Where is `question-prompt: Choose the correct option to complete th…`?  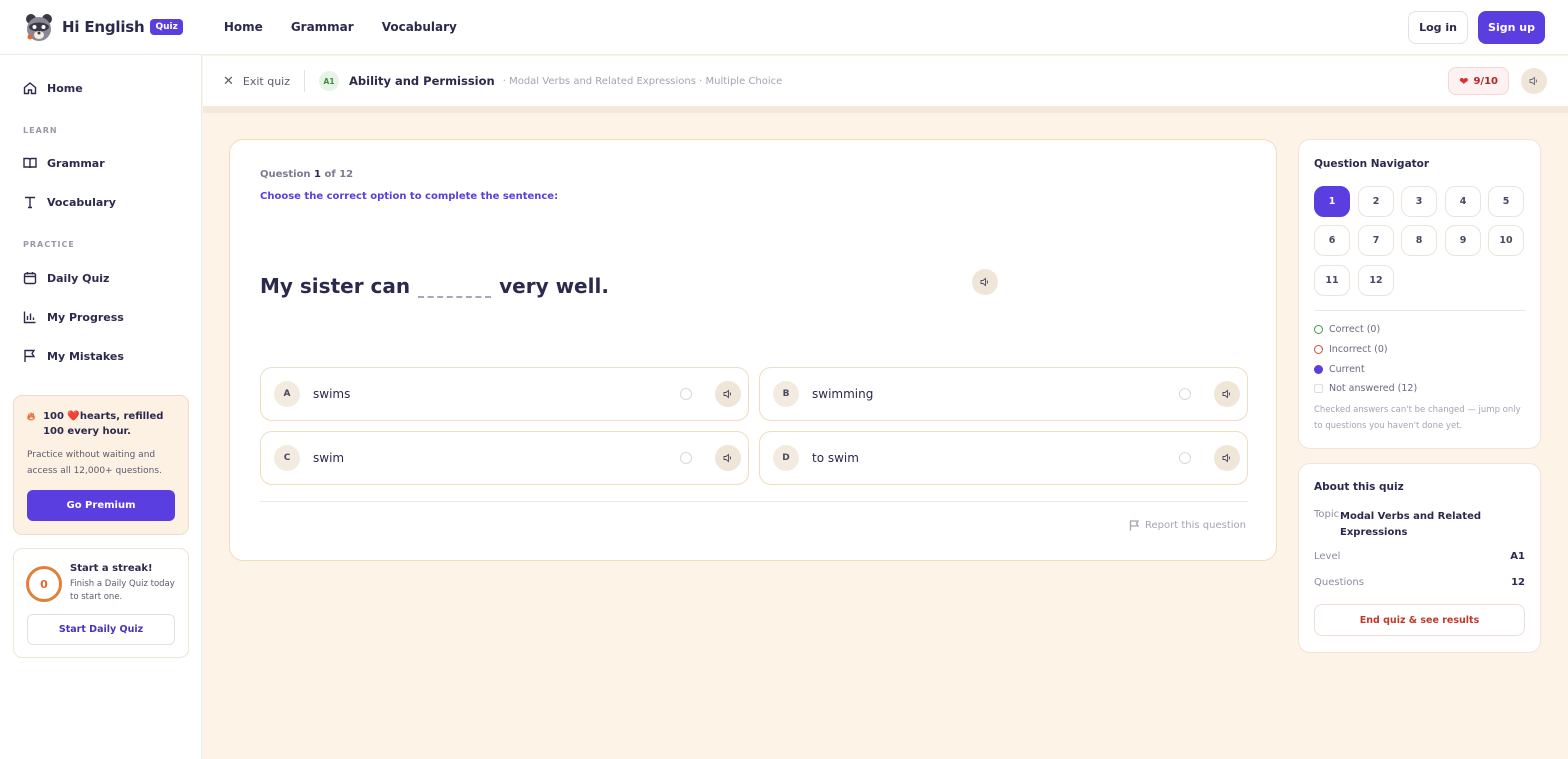
question-prompt: Choose the correct option to complete th… is located at coordinates (409, 196).